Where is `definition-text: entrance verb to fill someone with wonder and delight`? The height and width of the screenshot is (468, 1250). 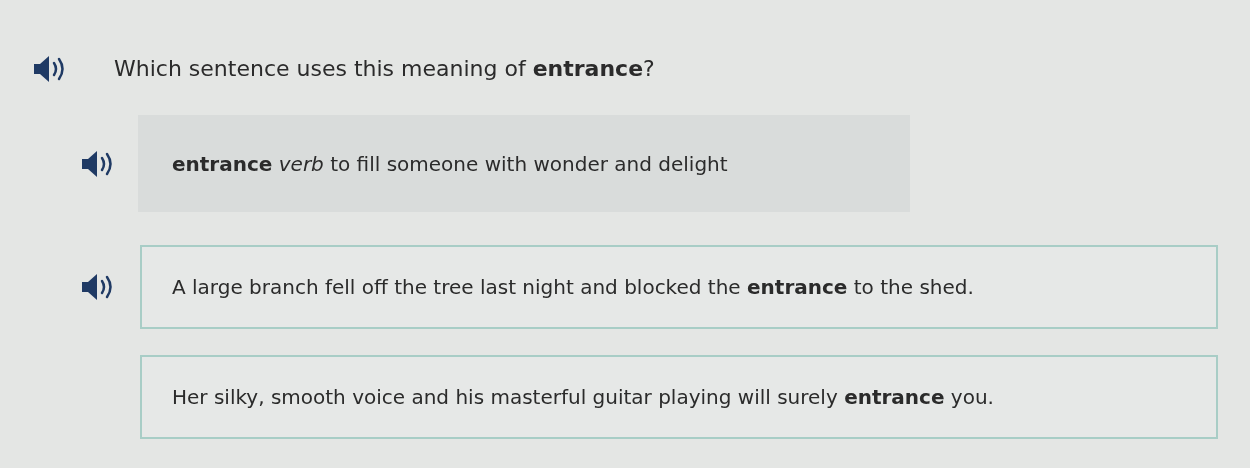 definition-text: entrance verb to fill someone with wonder and delight is located at coordinates (450, 164).